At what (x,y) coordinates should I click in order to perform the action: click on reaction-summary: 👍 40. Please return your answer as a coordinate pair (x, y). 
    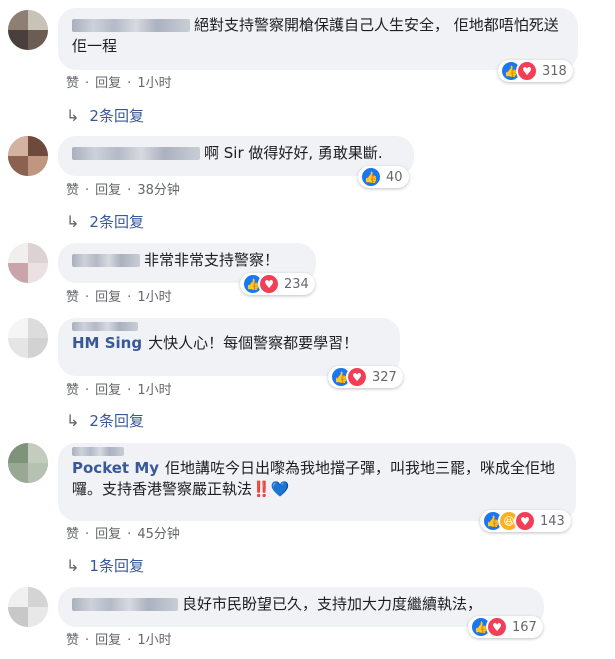
    Looking at the image, I should click on (383, 177).